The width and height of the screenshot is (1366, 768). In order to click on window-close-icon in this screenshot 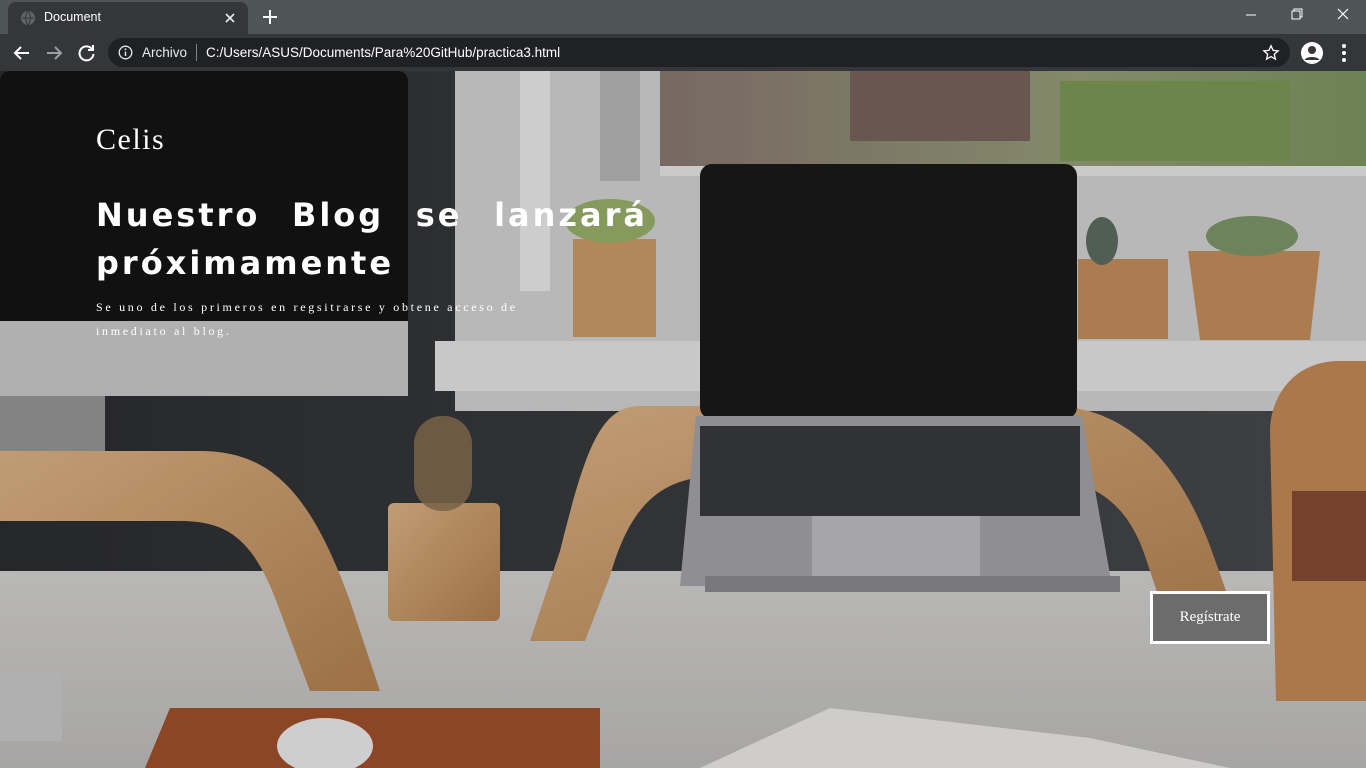, I will do `click(1343, 16)`.